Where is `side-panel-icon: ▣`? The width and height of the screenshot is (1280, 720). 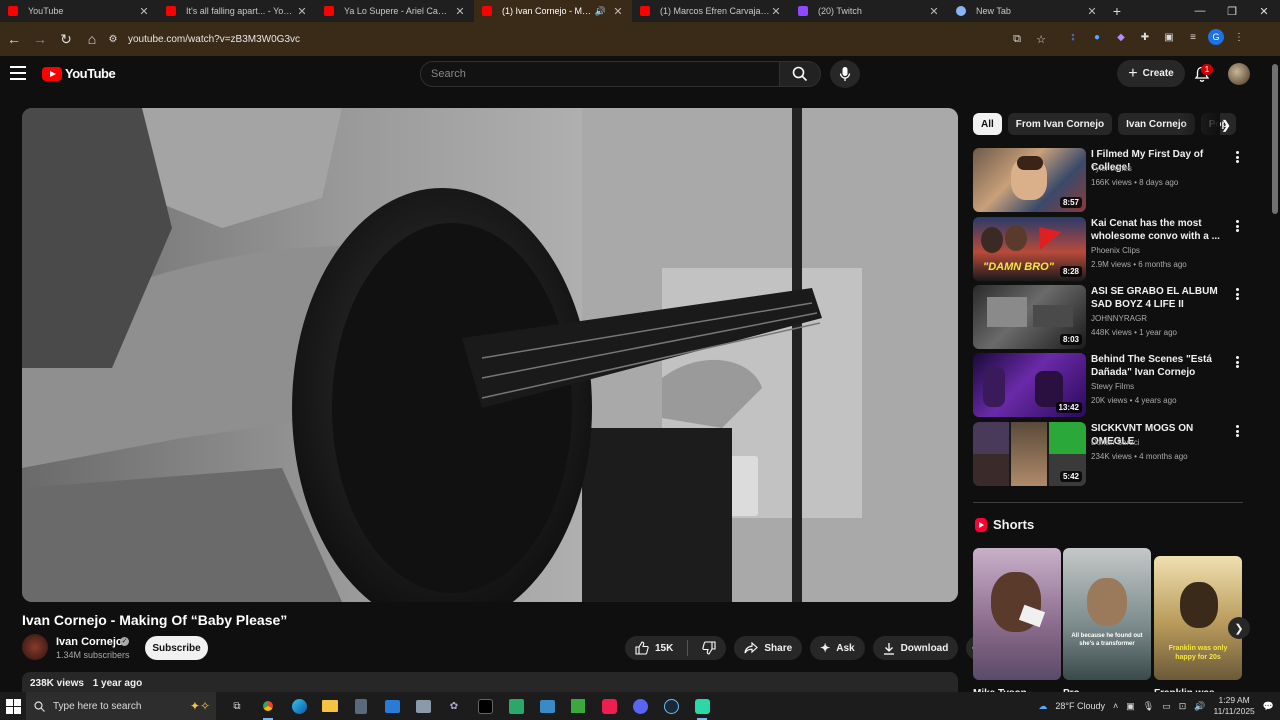 side-panel-icon: ▣ is located at coordinates (1169, 37).